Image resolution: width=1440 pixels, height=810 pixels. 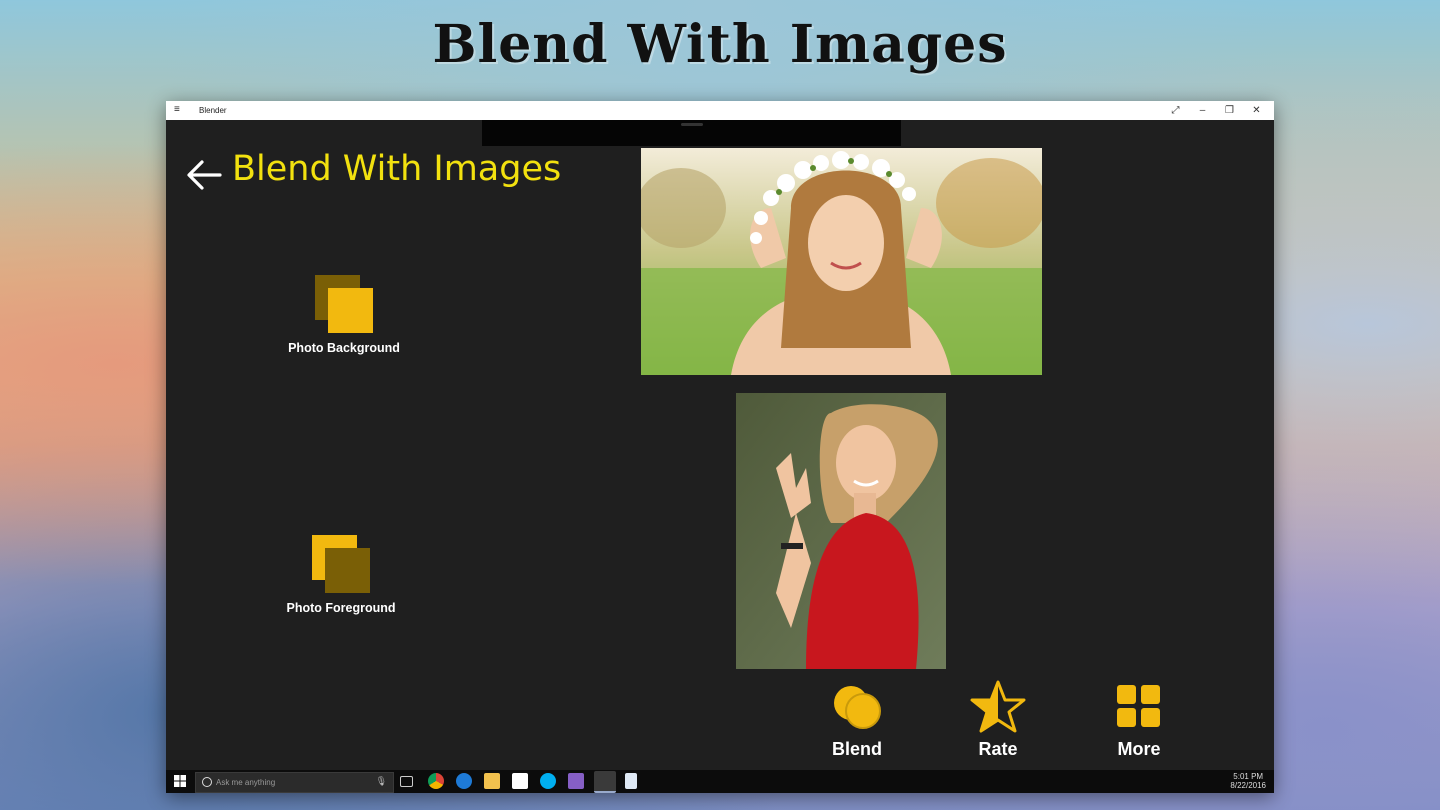 I want to click on windows-start-icon, so click(x=180, y=781).